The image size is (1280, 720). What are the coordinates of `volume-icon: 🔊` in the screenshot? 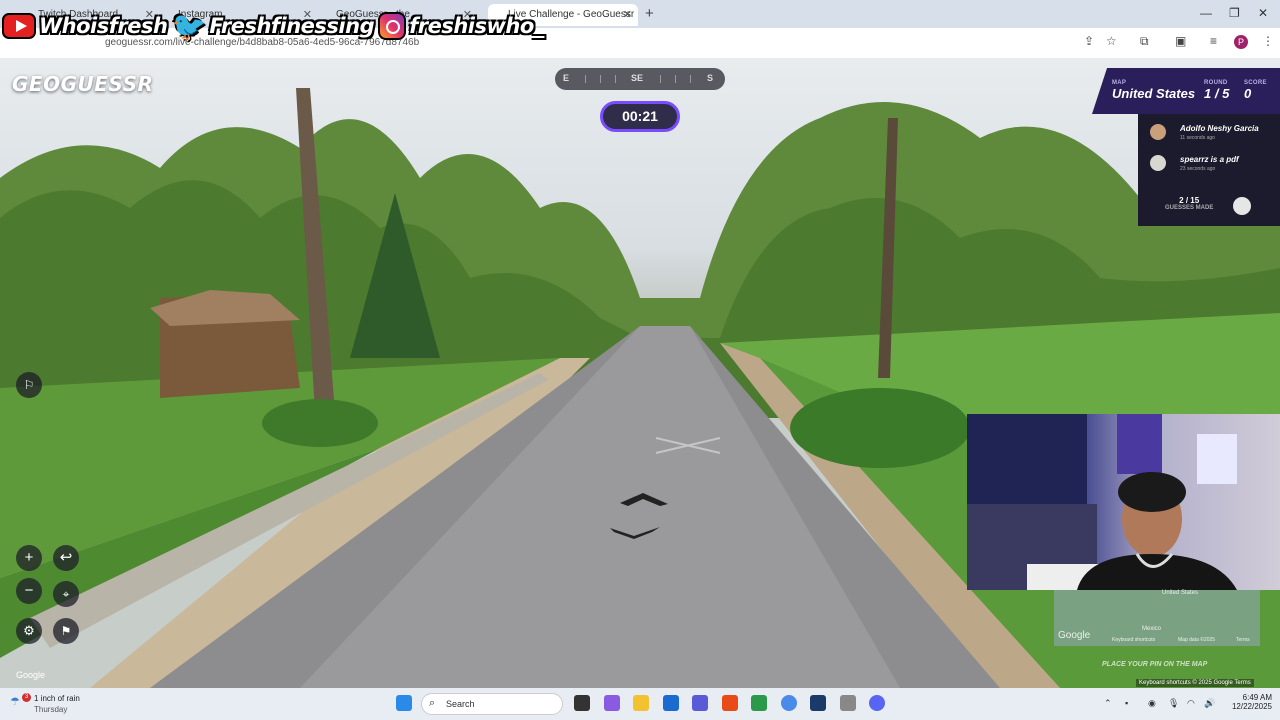 It's located at (1209, 703).